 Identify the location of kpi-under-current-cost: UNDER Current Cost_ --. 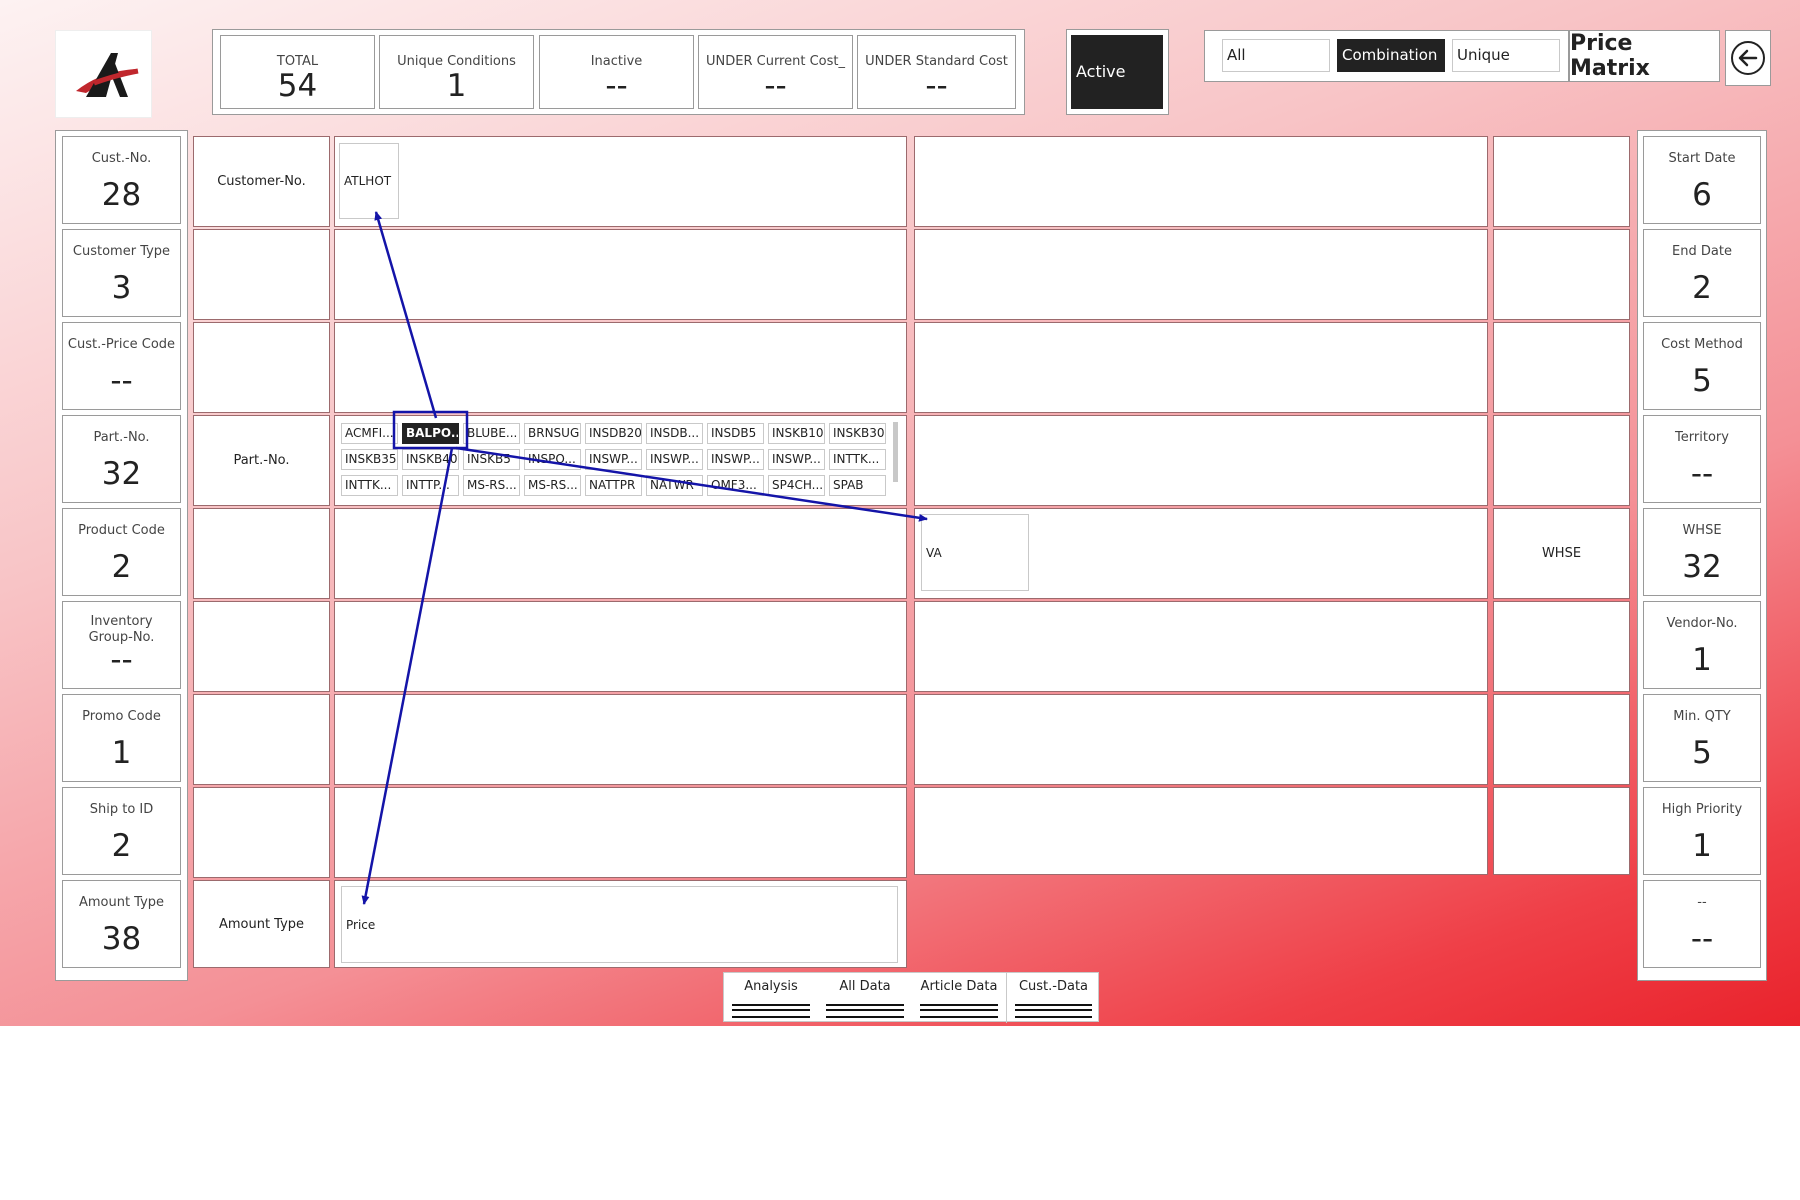
(775, 72).